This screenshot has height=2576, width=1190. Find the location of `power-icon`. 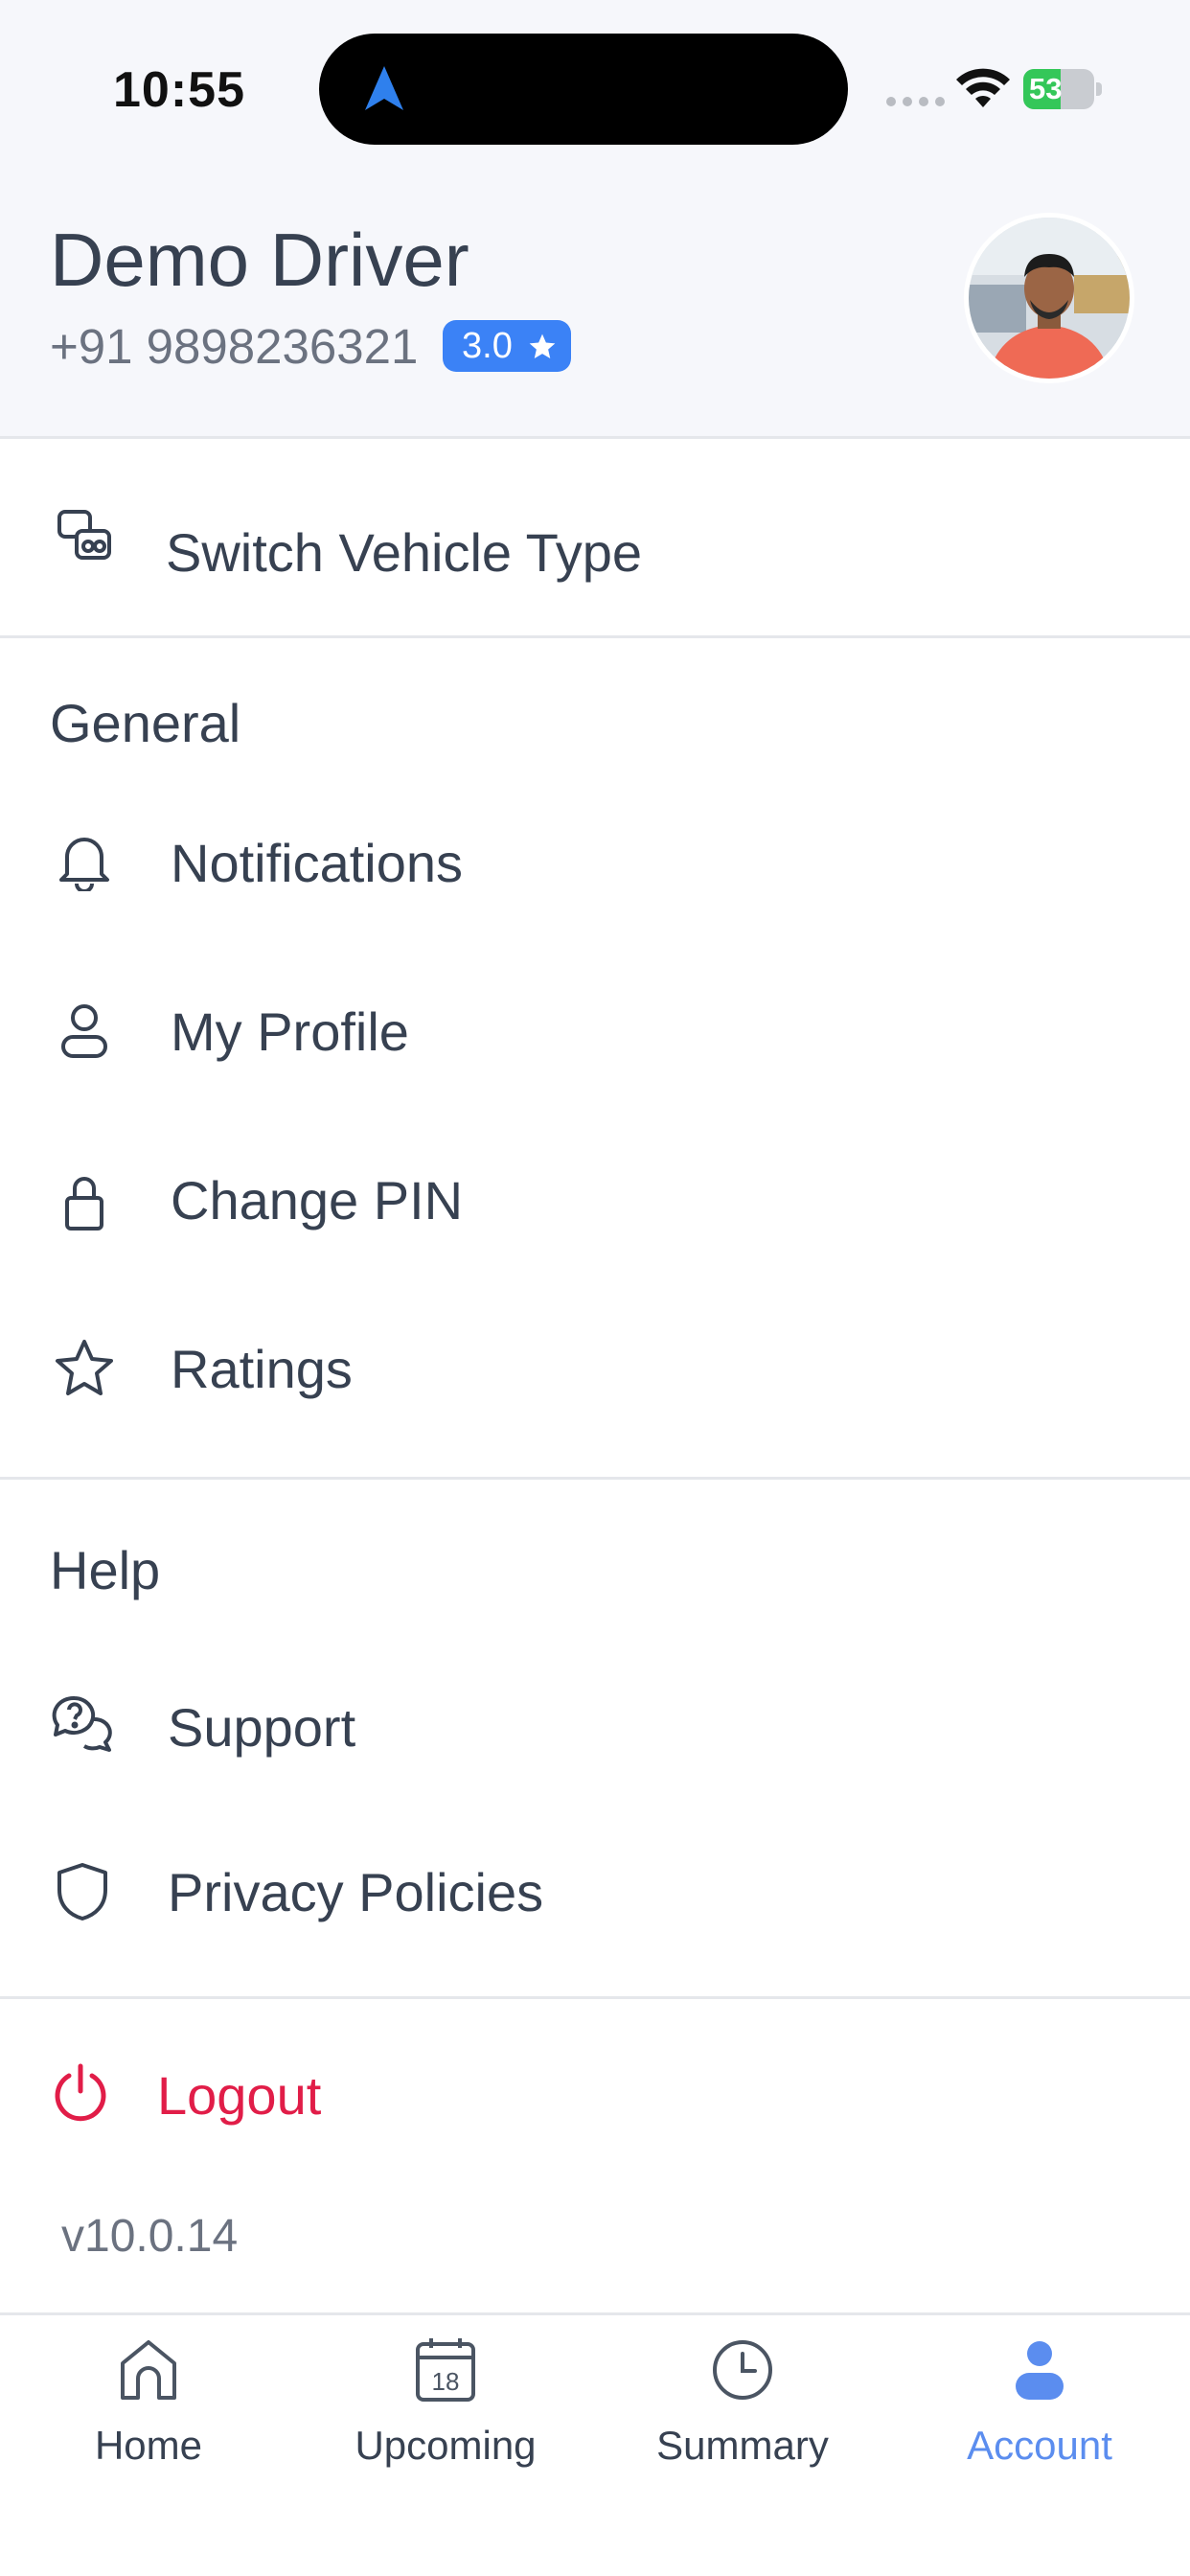

power-icon is located at coordinates (81, 2092).